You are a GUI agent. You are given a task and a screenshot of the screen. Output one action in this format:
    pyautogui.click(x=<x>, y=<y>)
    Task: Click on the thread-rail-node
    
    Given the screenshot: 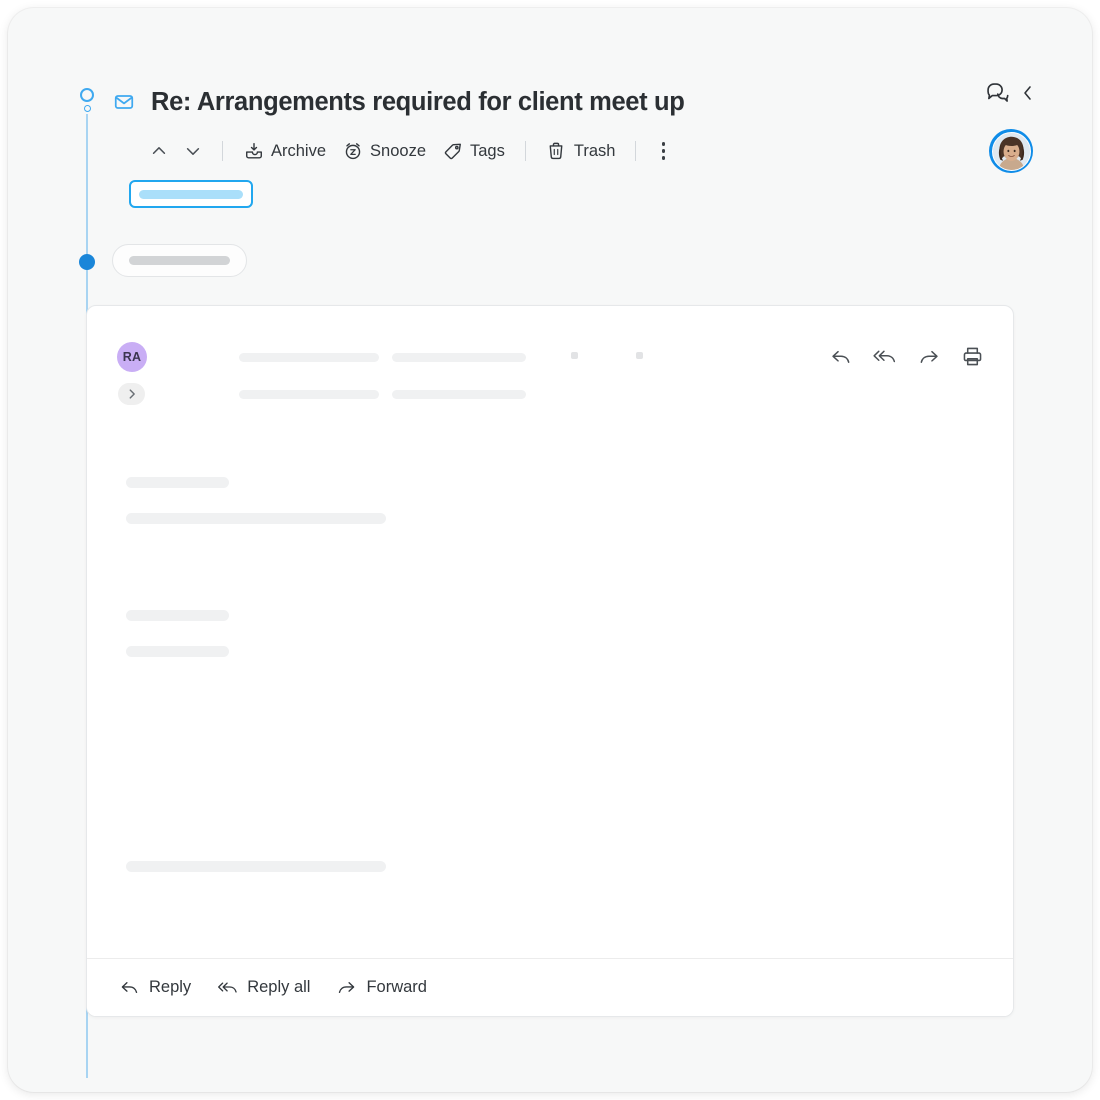 What is the action you would take?
    pyautogui.click(x=87, y=262)
    